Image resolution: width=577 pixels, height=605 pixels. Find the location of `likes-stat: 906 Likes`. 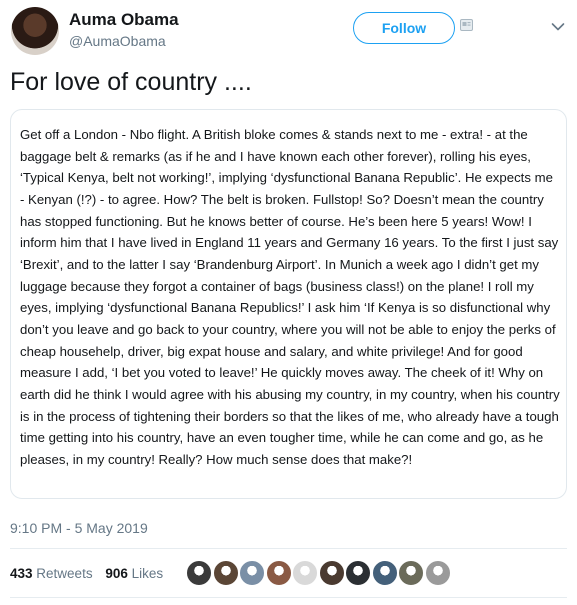

likes-stat: 906 Likes is located at coordinates (134, 573).